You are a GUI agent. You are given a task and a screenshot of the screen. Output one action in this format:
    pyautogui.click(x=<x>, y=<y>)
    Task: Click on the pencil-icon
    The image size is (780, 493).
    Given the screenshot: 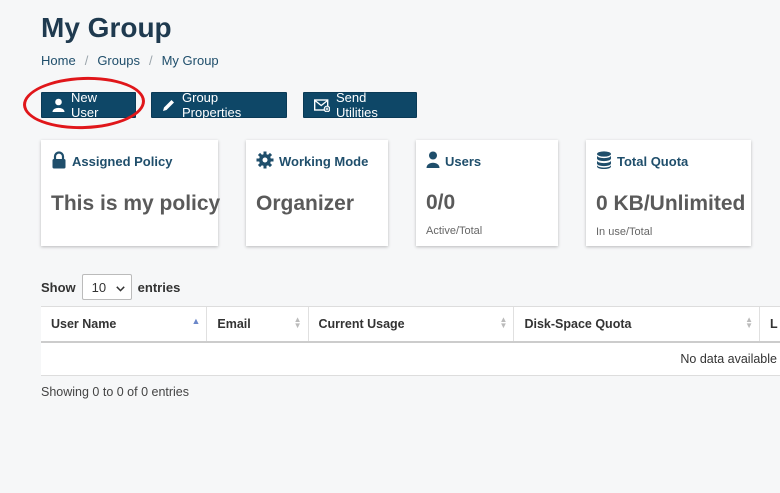 What is the action you would take?
    pyautogui.click(x=169, y=105)
    